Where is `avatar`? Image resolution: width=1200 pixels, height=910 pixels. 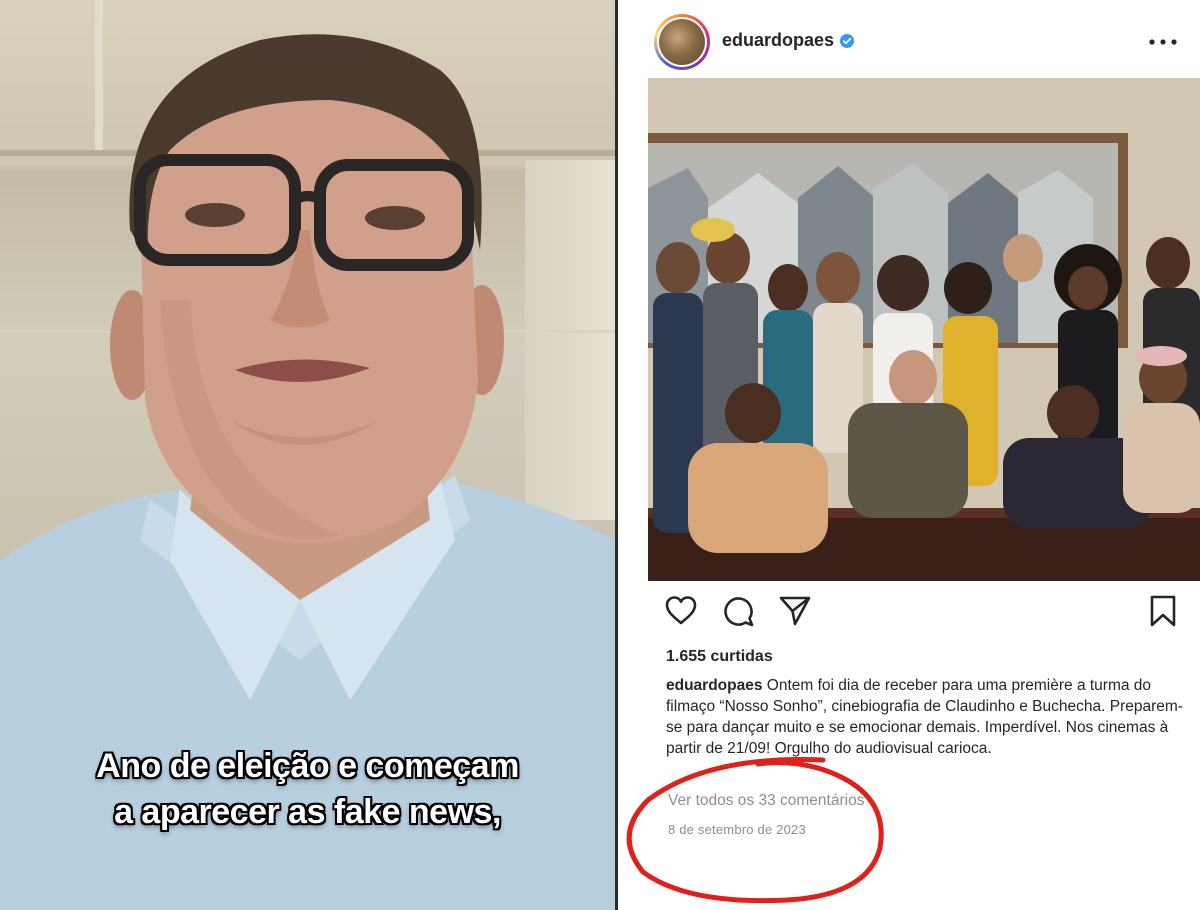 avatar is located at coordinates (682, 42).